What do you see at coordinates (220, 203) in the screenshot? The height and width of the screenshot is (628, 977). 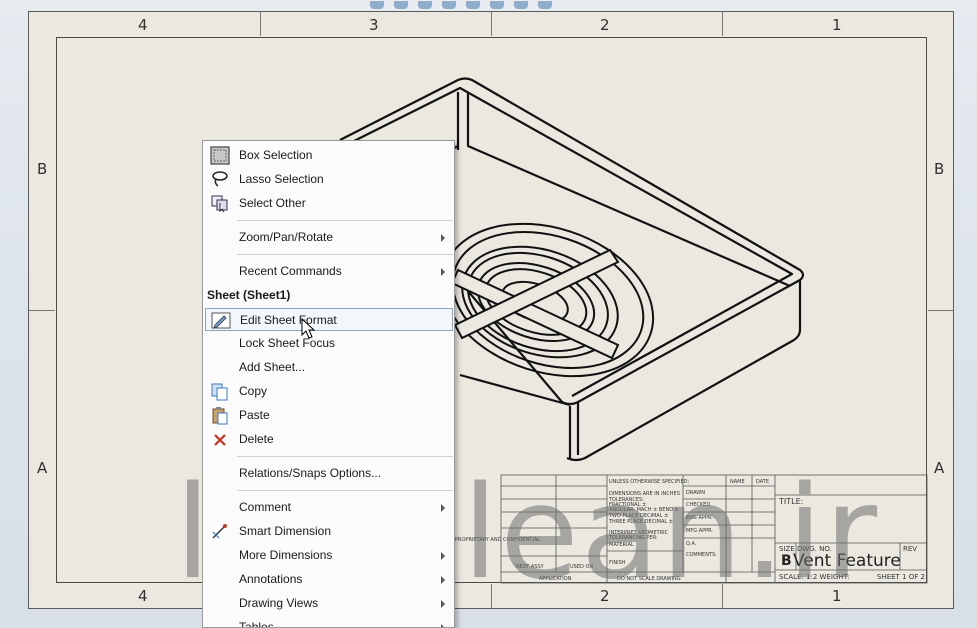 I see `select-other-icon` at bounding box center [220, 203].